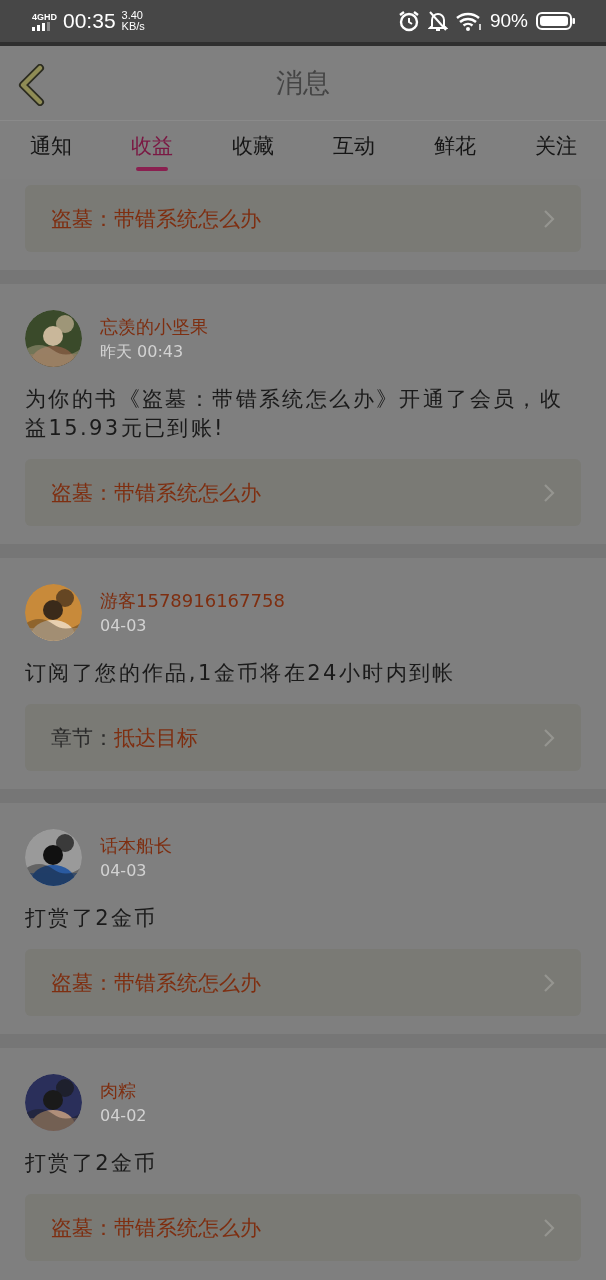 This screenshot has height=1280, width=606. What do you see at coordinates (556, 21) in the screenshot?
I see `battery-icon` at bounding box center [556, 21].